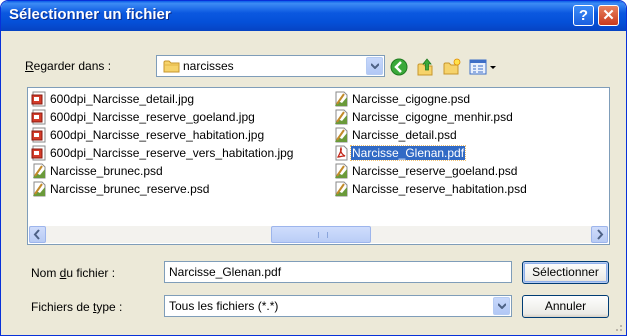 This screenshot has height=336, width=627. Describe the element at coordinates (425, 67) in the screenshot. I see `up-folder-icon` at that location.